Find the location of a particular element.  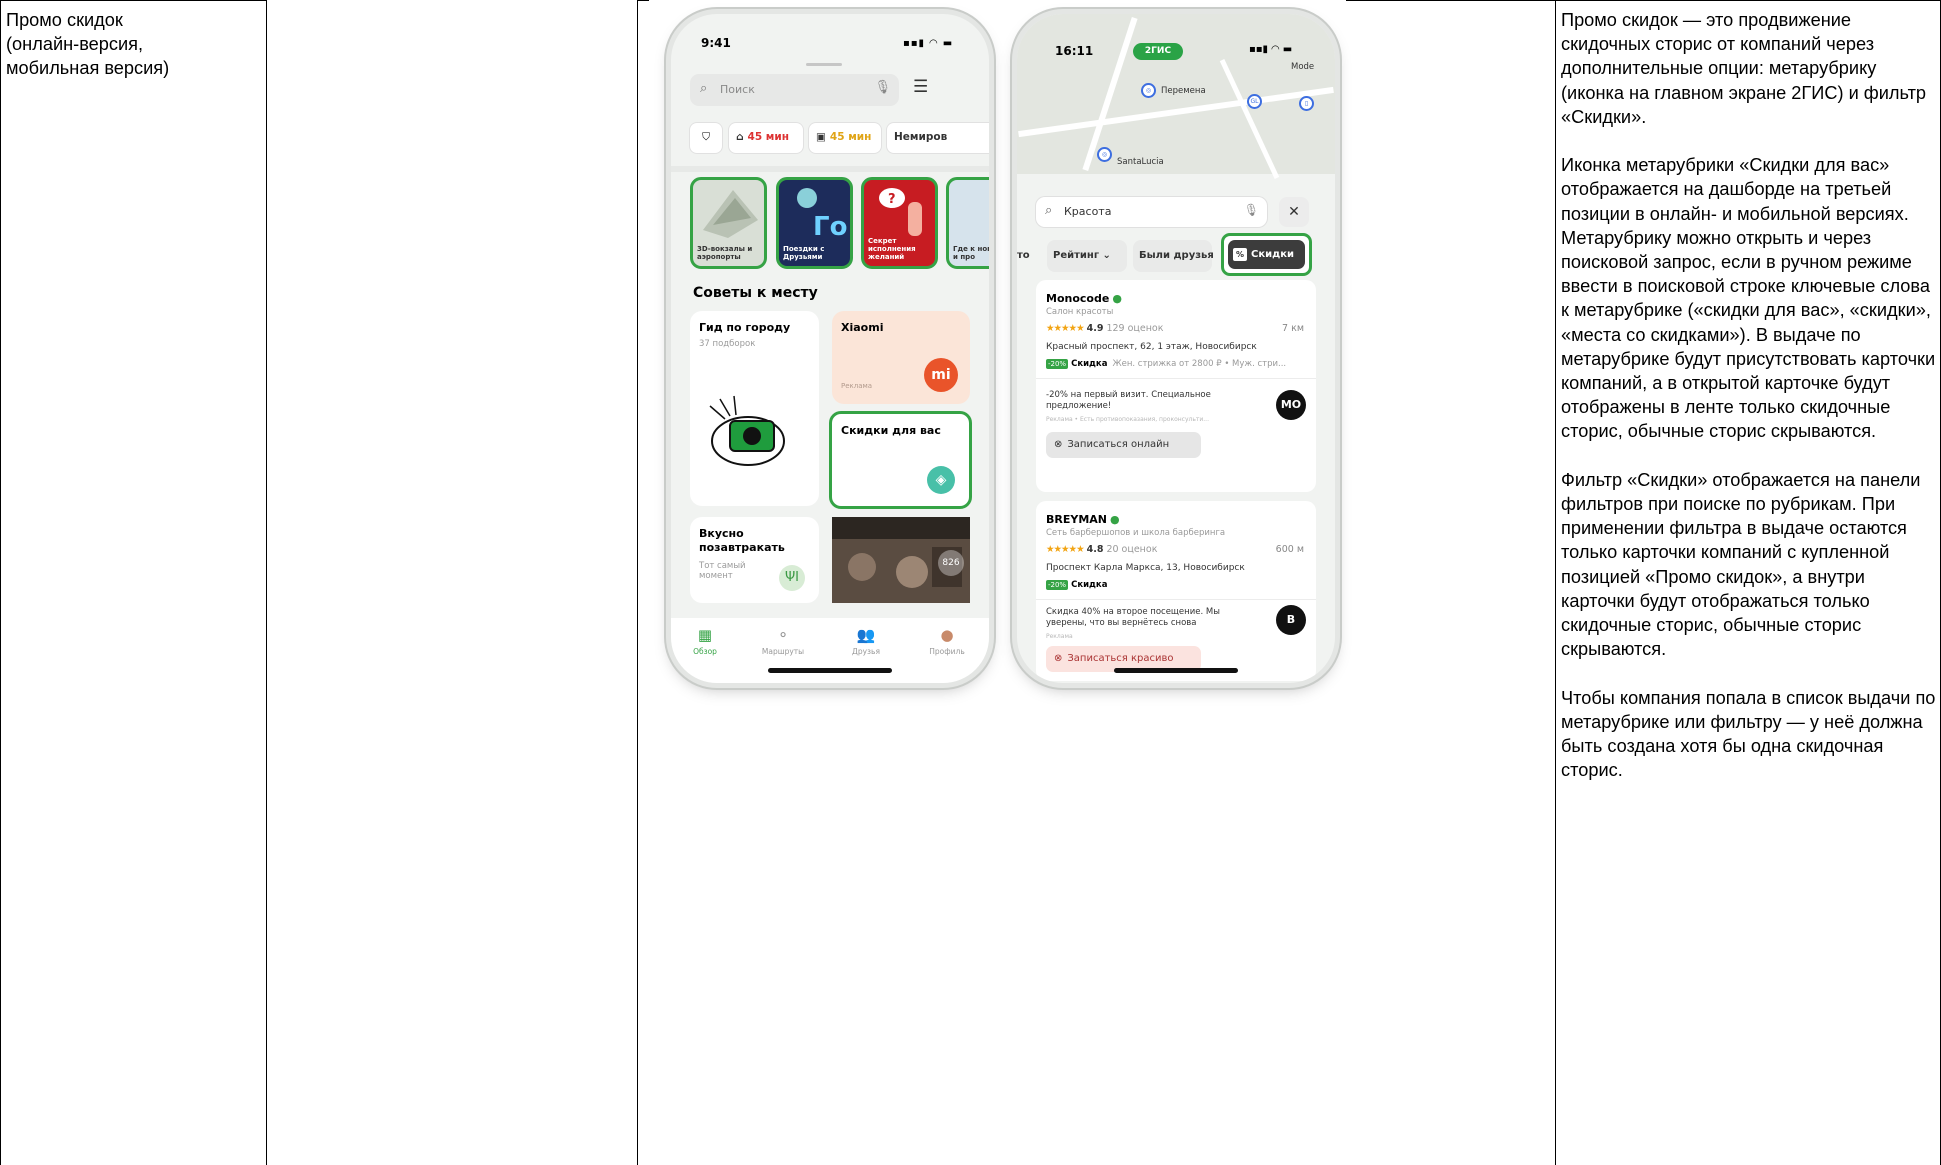

xiaomi-logo: mi is located at coordinates (941, 375).